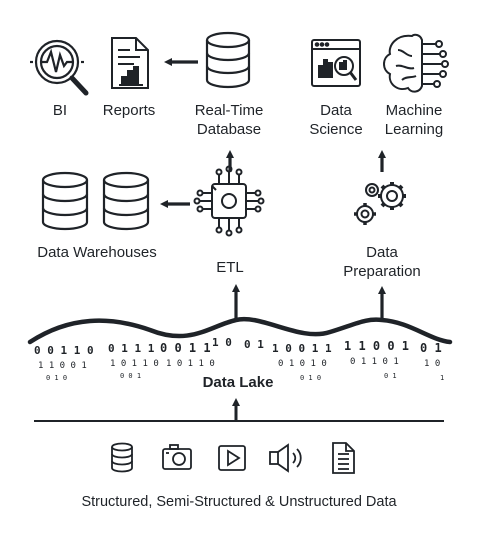 This screenshot has height=539, width=478. Describe the element at coordinates (131, 348) in the screenshot. I see `svg-text: 0 1 1 1` at that location.